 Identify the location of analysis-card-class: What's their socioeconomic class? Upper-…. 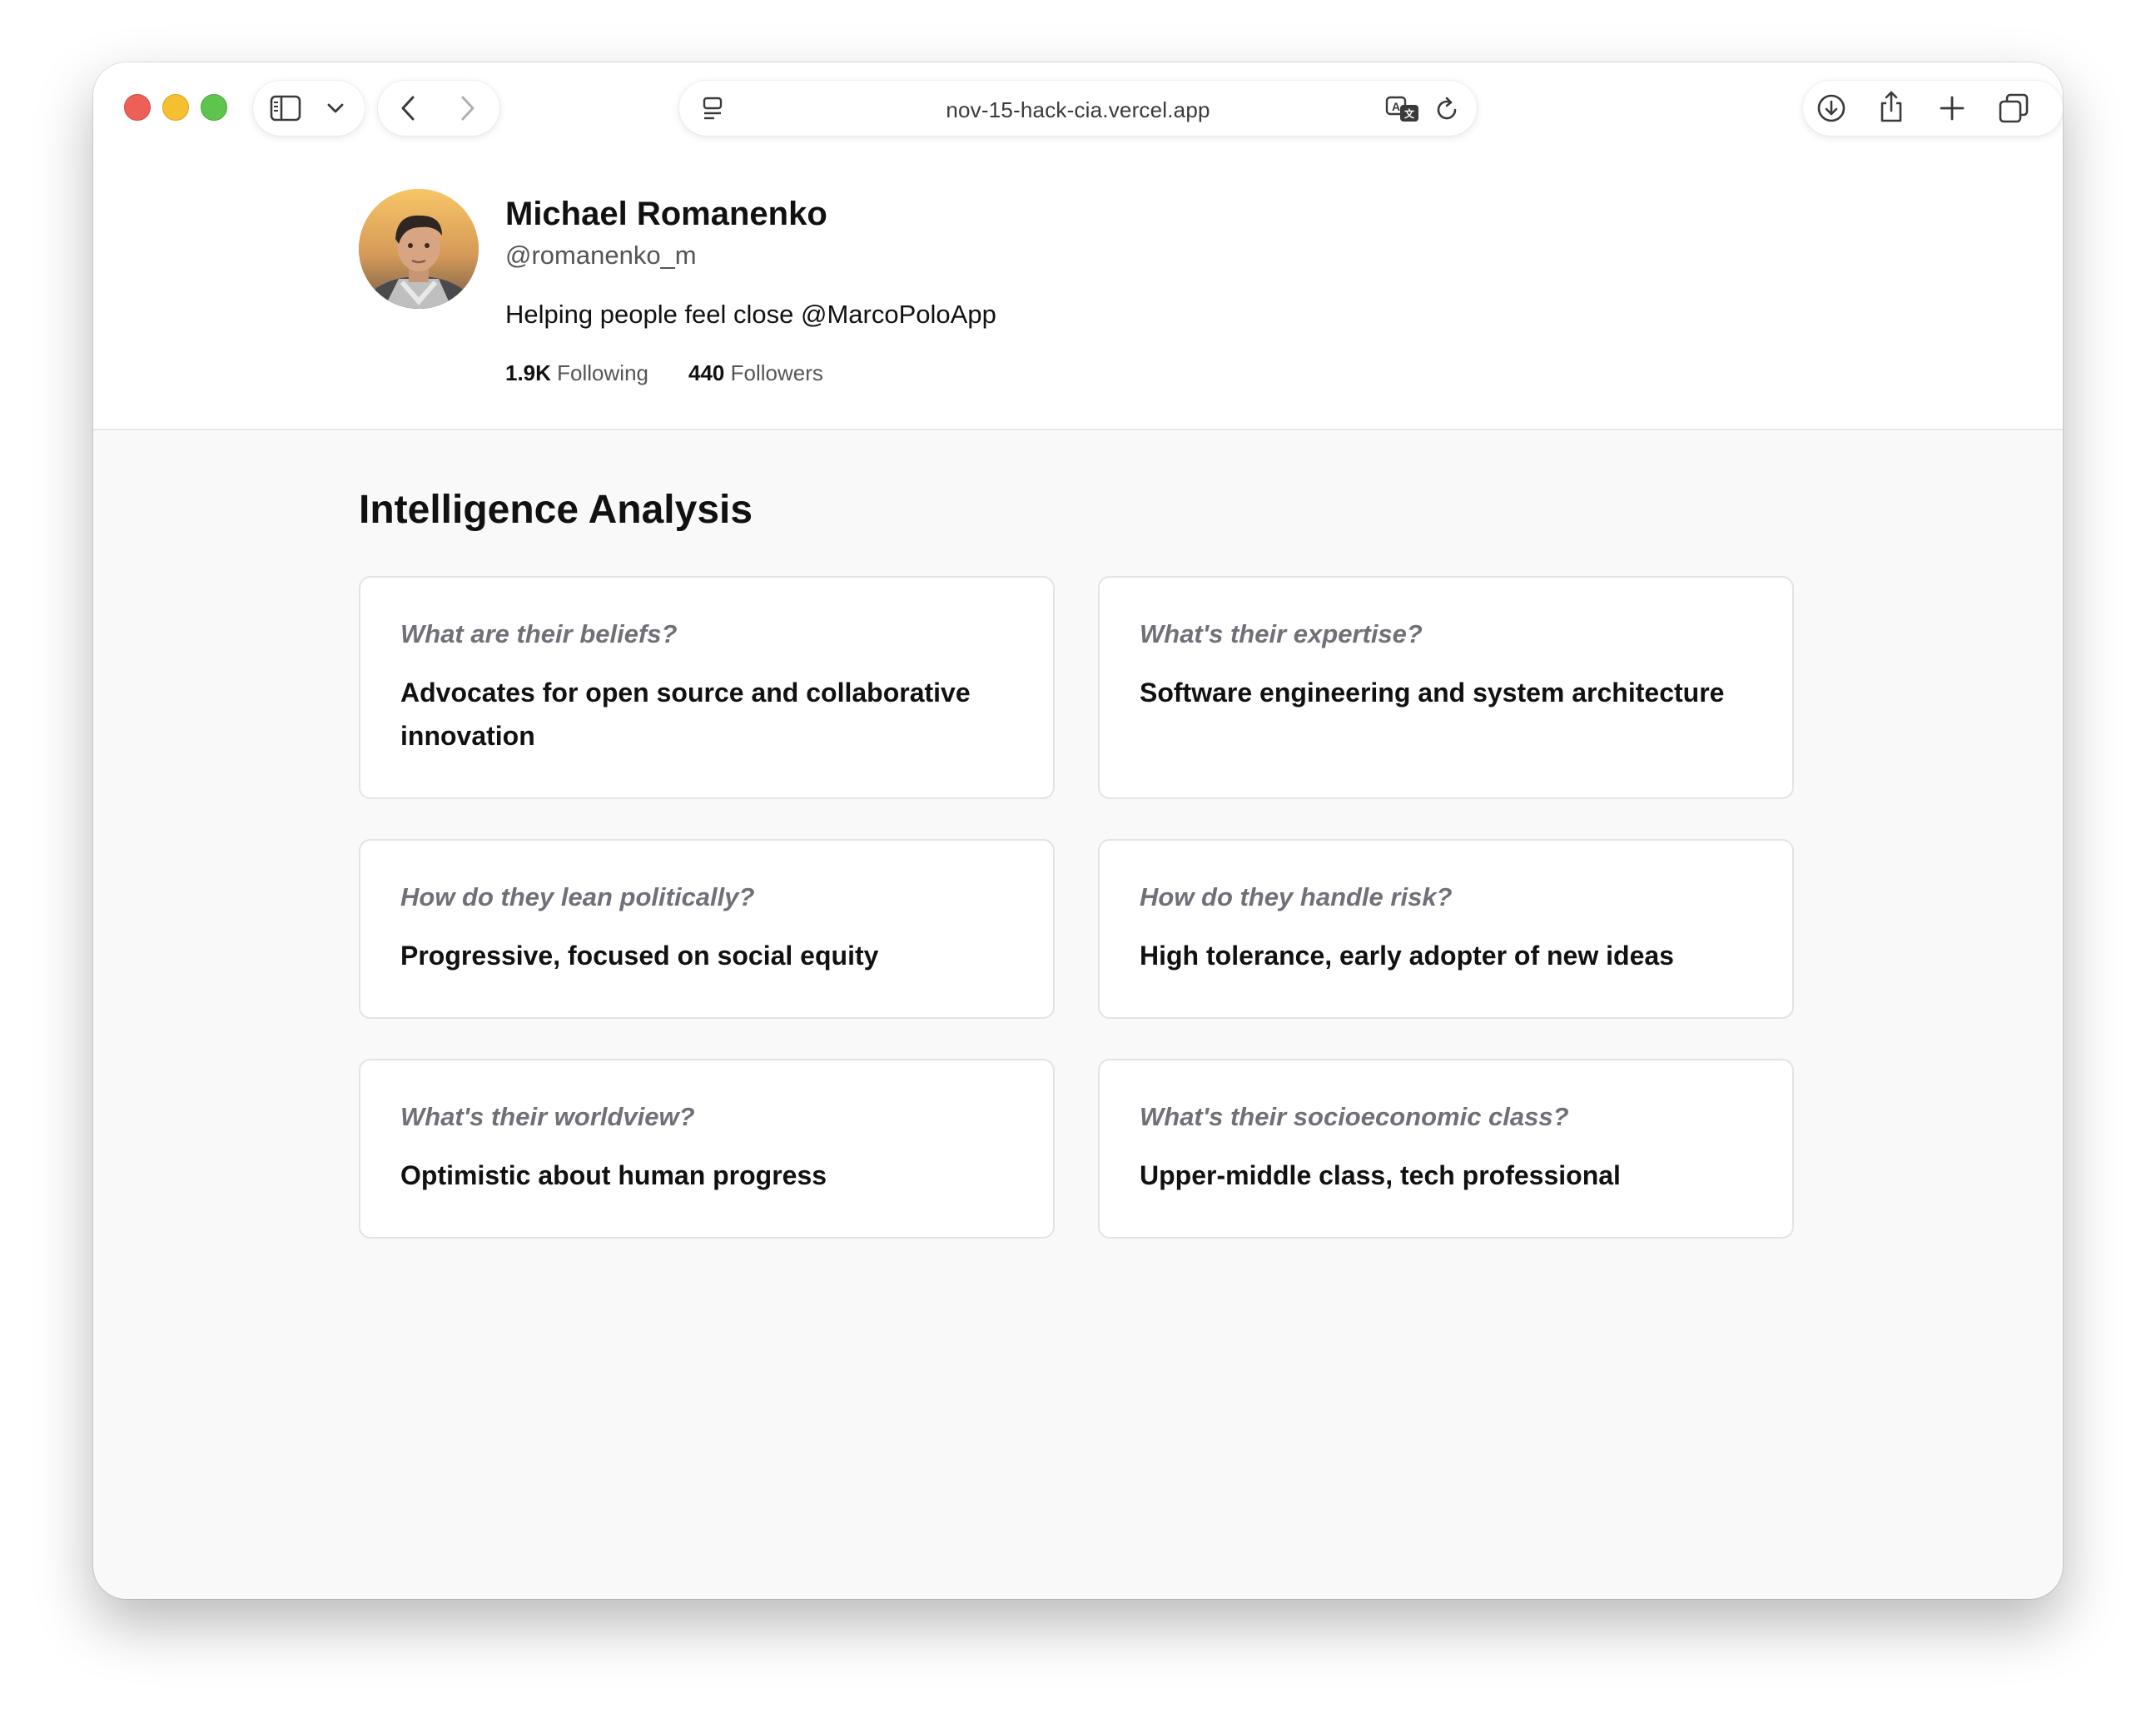
(1446, 1149).